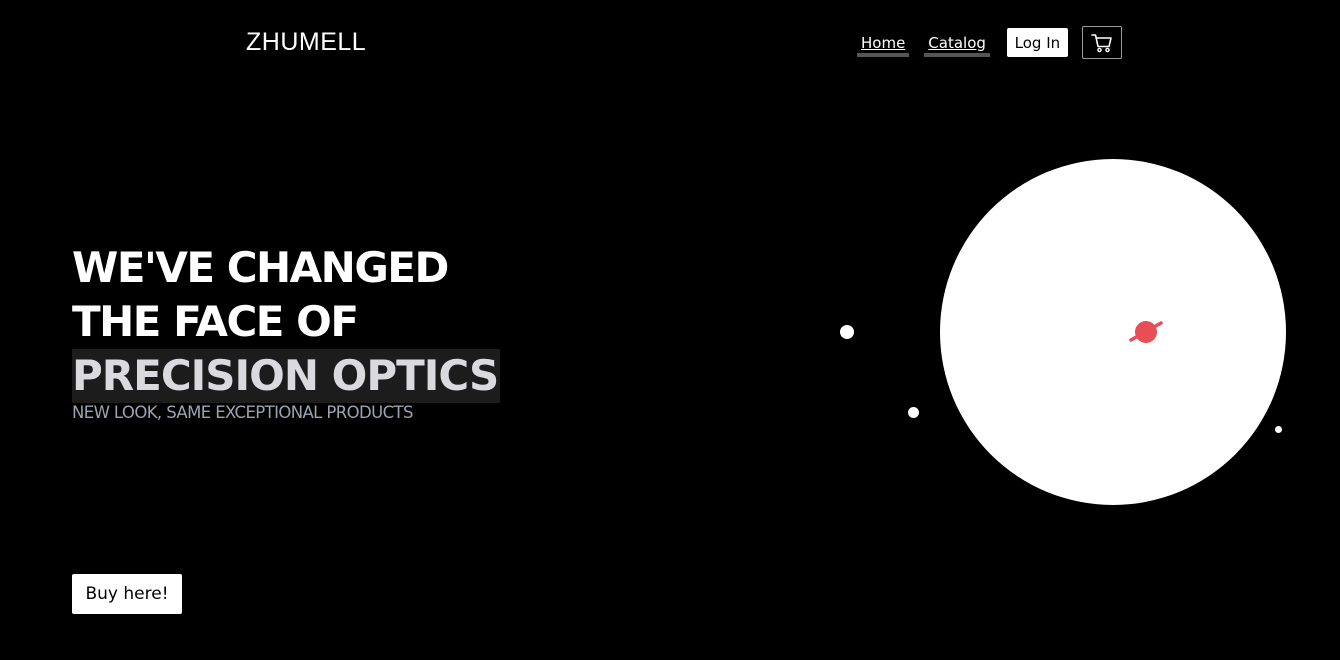  I want to click on buy-here-button: Buy here!, so click(127, 594).